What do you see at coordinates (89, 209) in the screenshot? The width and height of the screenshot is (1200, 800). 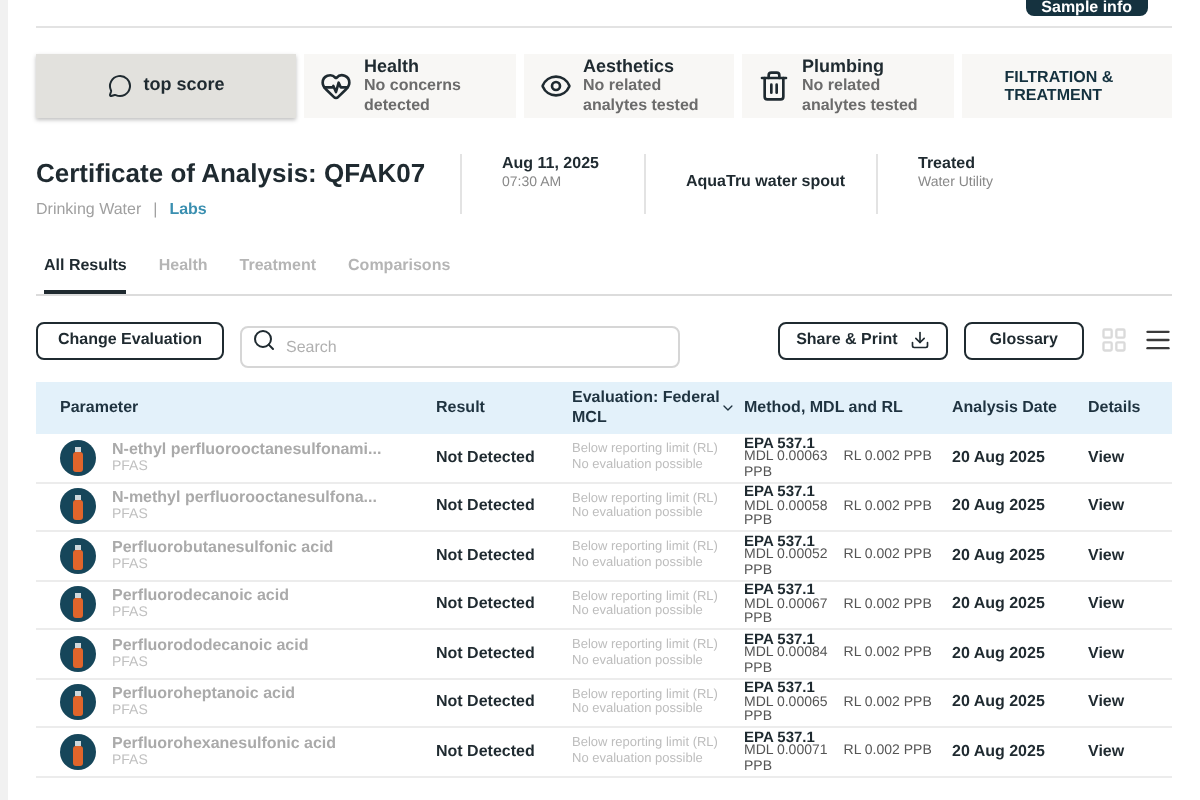 I see `sample-category: Drinking Water` at bounding box center [89, 209].